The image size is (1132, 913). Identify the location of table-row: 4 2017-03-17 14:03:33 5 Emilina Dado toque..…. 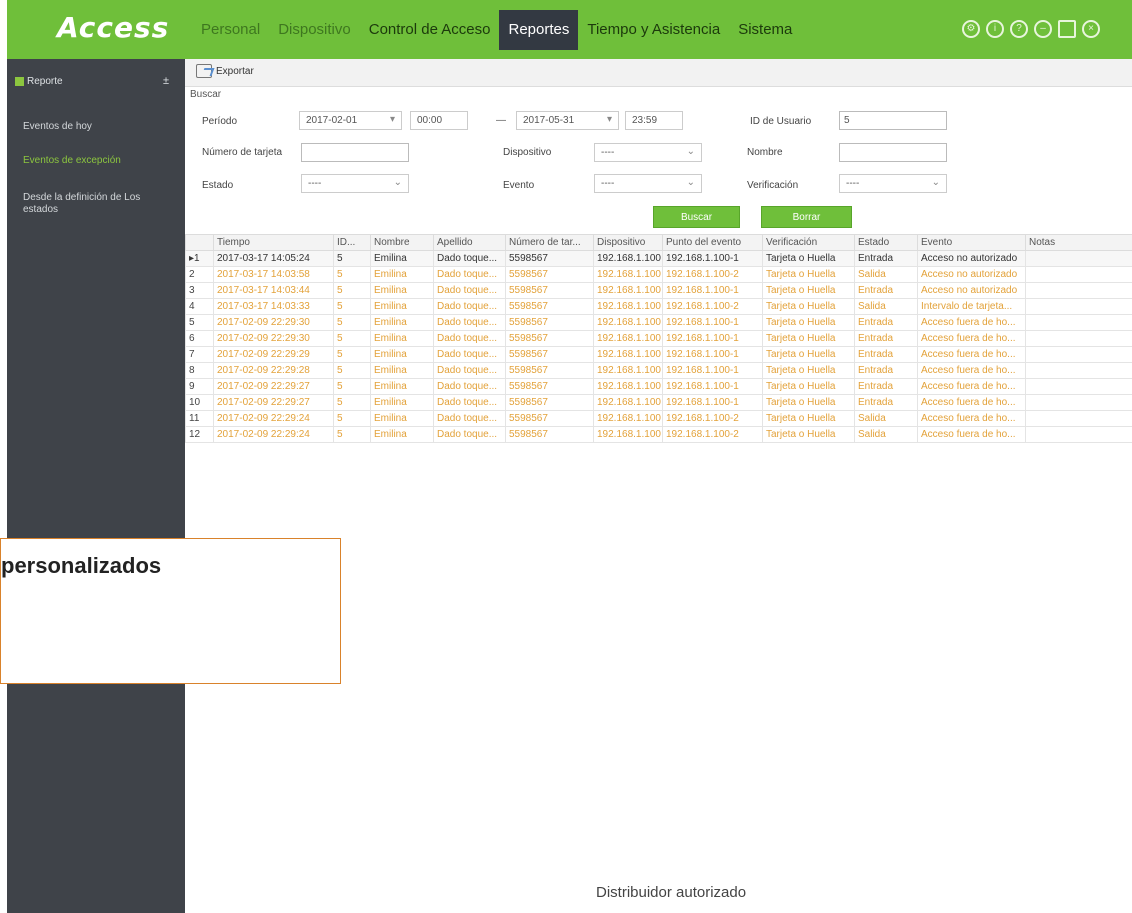
(658, 306).